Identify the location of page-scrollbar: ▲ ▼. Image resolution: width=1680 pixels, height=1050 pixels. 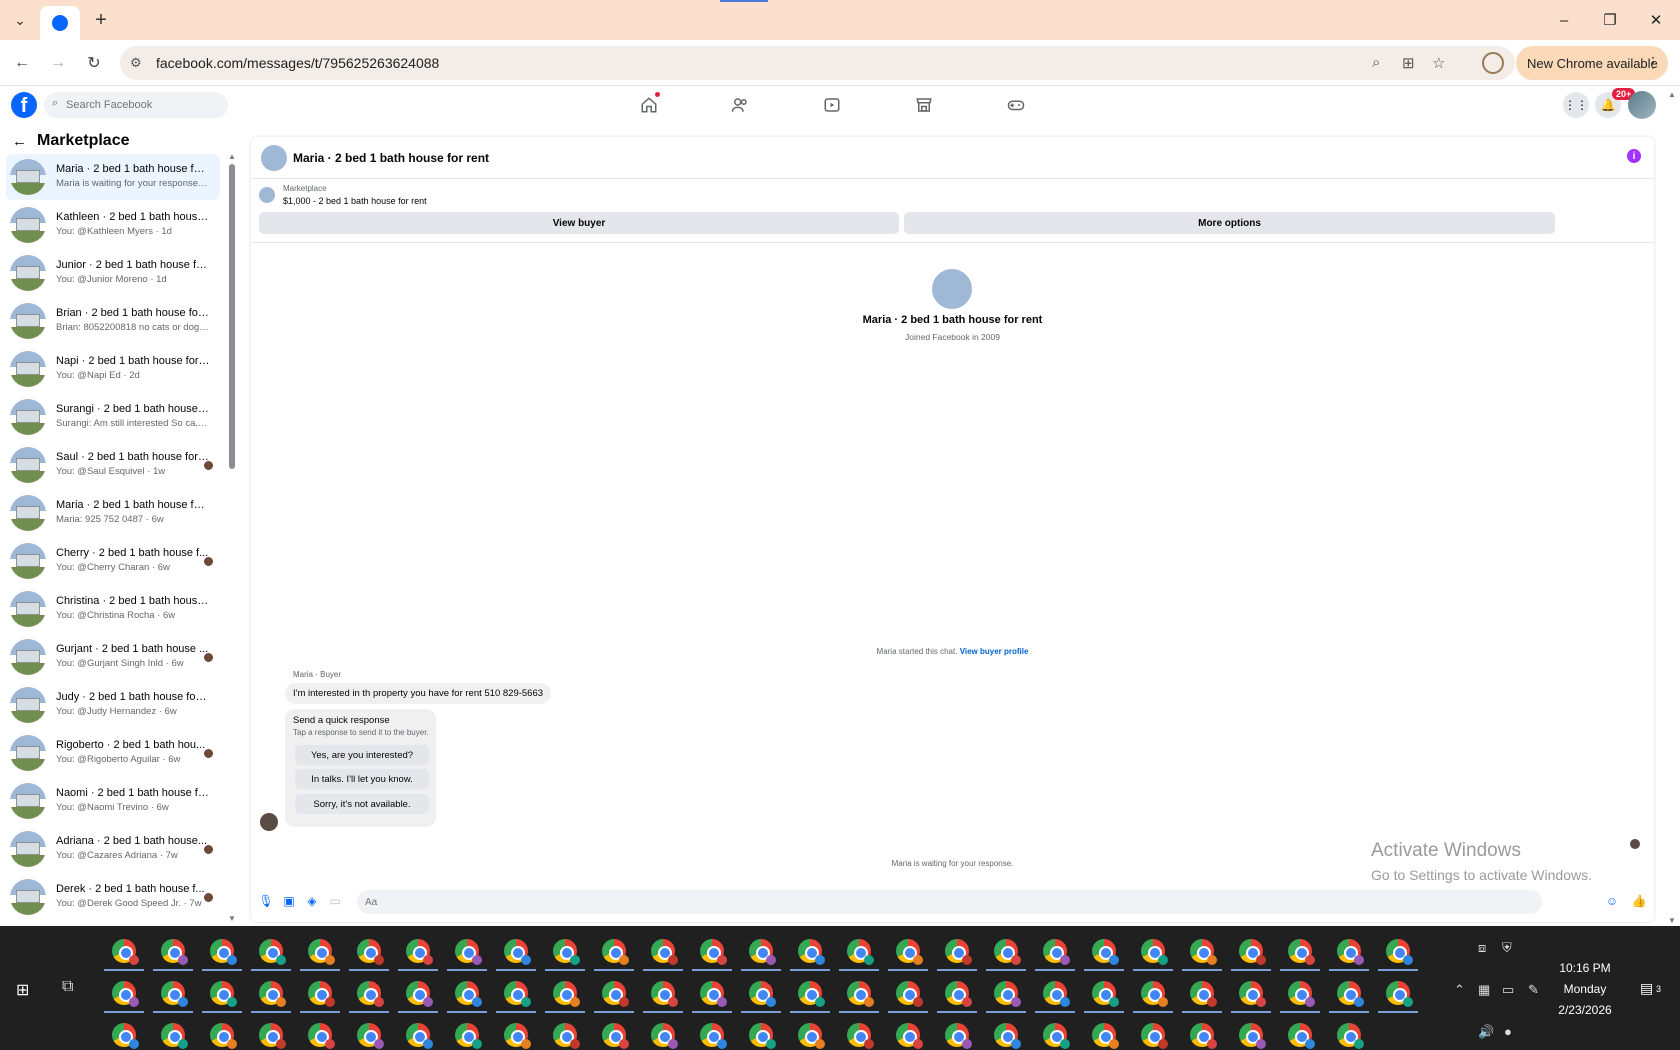
(1673, 508).